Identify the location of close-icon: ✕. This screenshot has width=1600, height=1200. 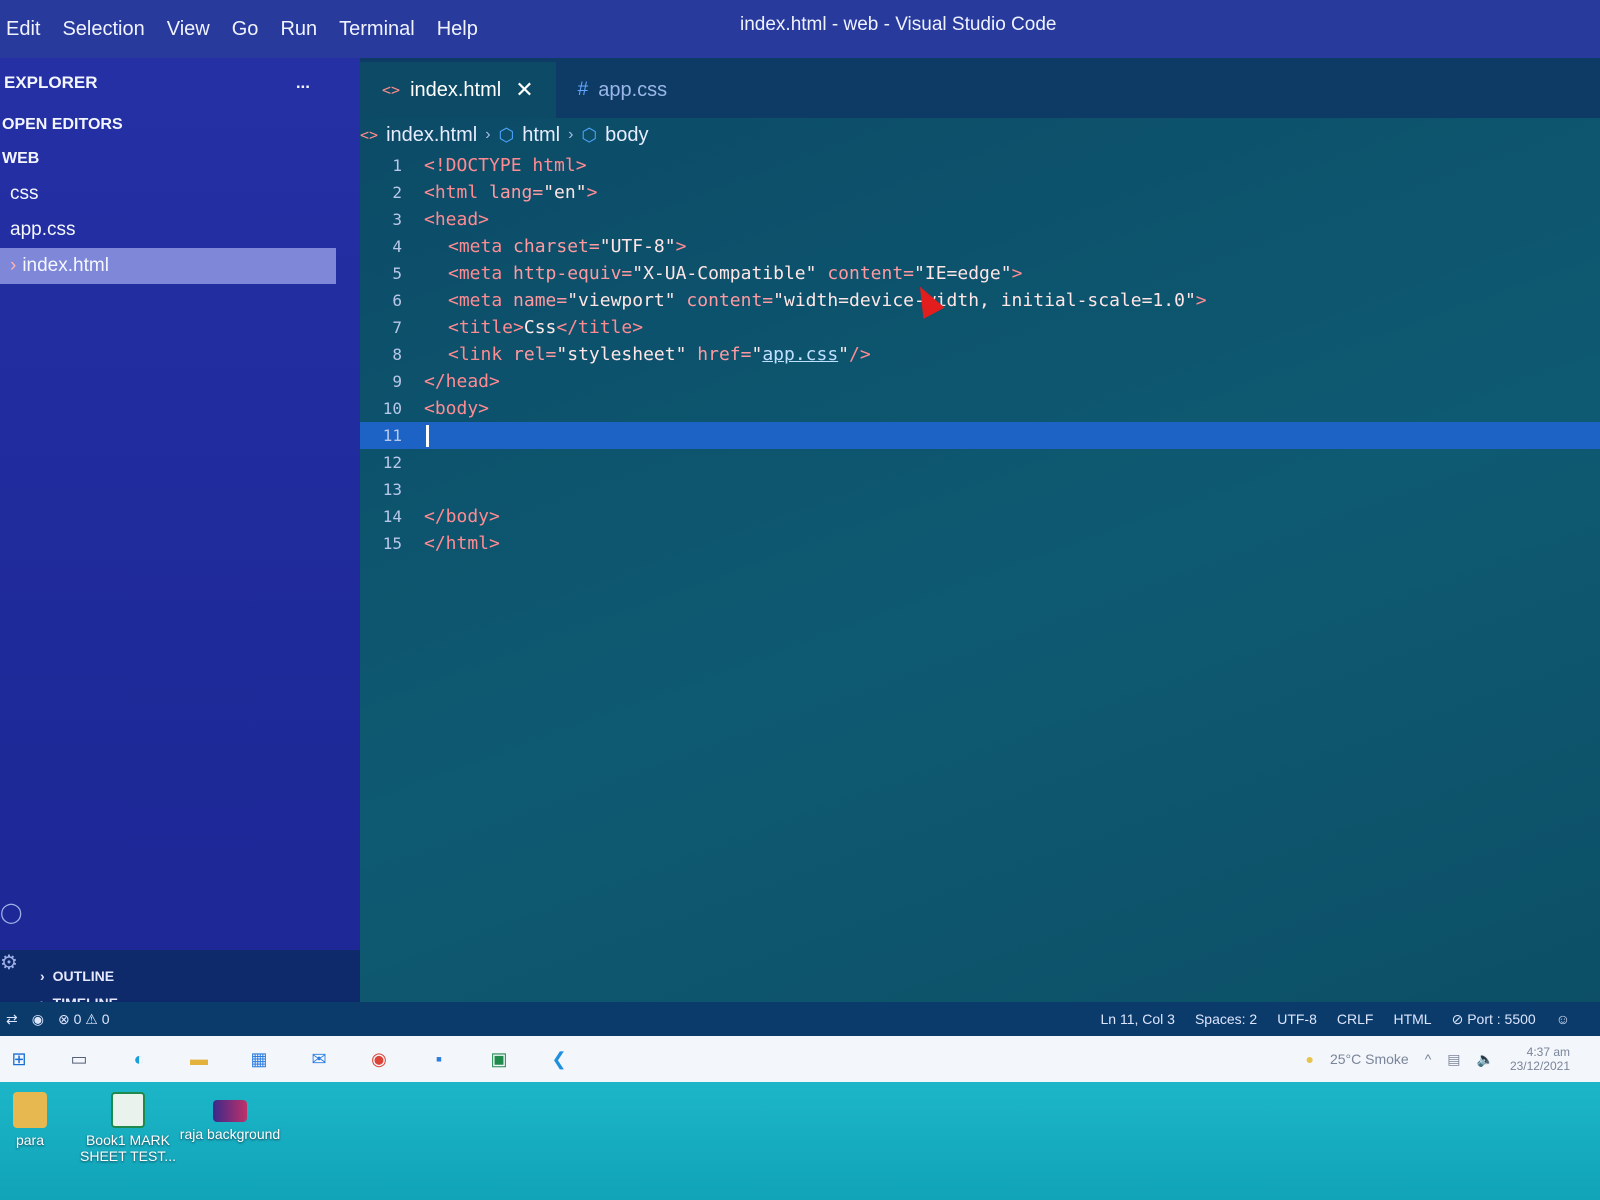
(524, 90).